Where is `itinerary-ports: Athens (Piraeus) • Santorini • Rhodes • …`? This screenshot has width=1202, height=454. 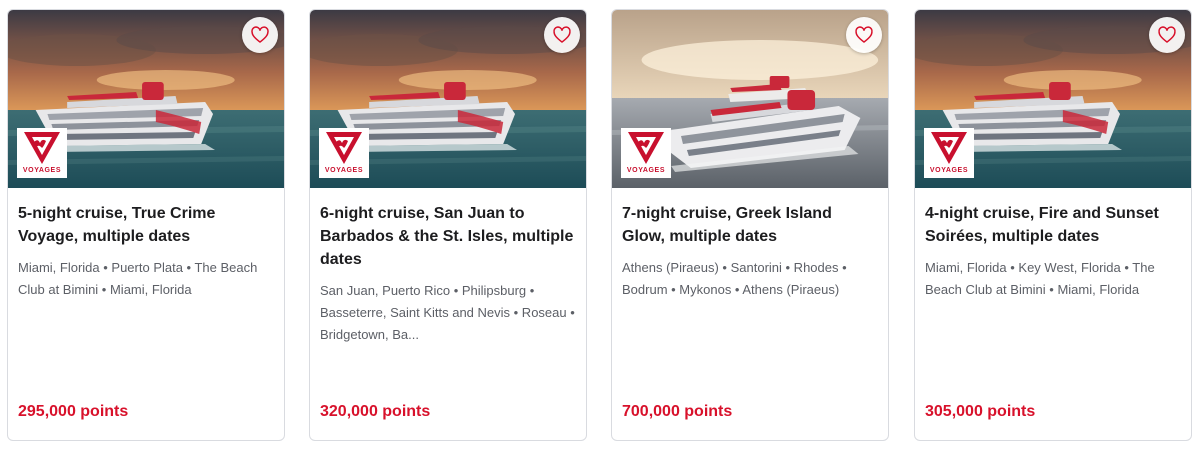
itinerary-ports: Athens (Piraeus) • Santorini • Rhodes • … is located at coordinates (734, 278).